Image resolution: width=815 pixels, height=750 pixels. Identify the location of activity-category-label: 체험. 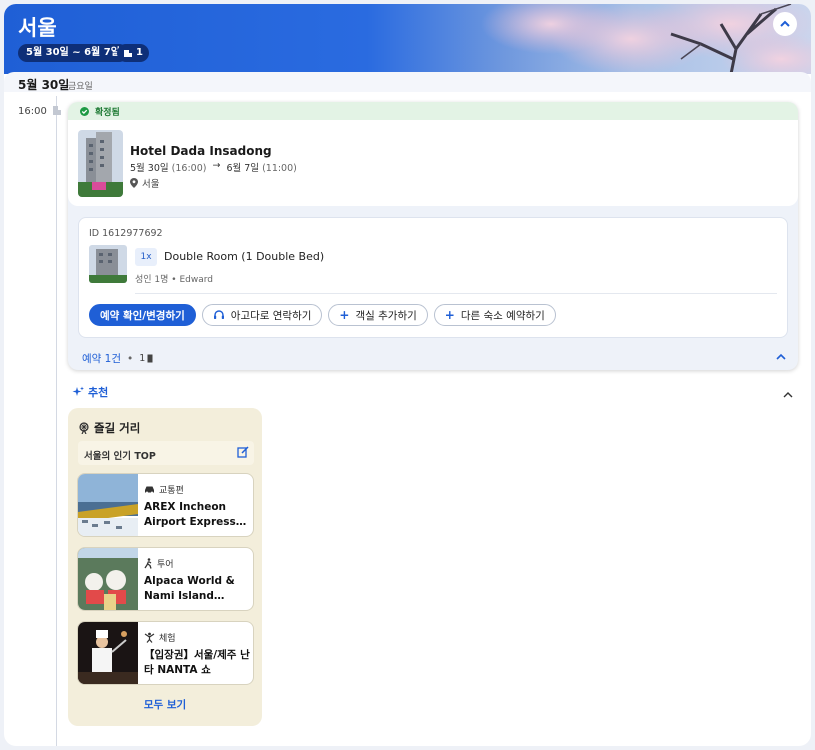
(167, 639).